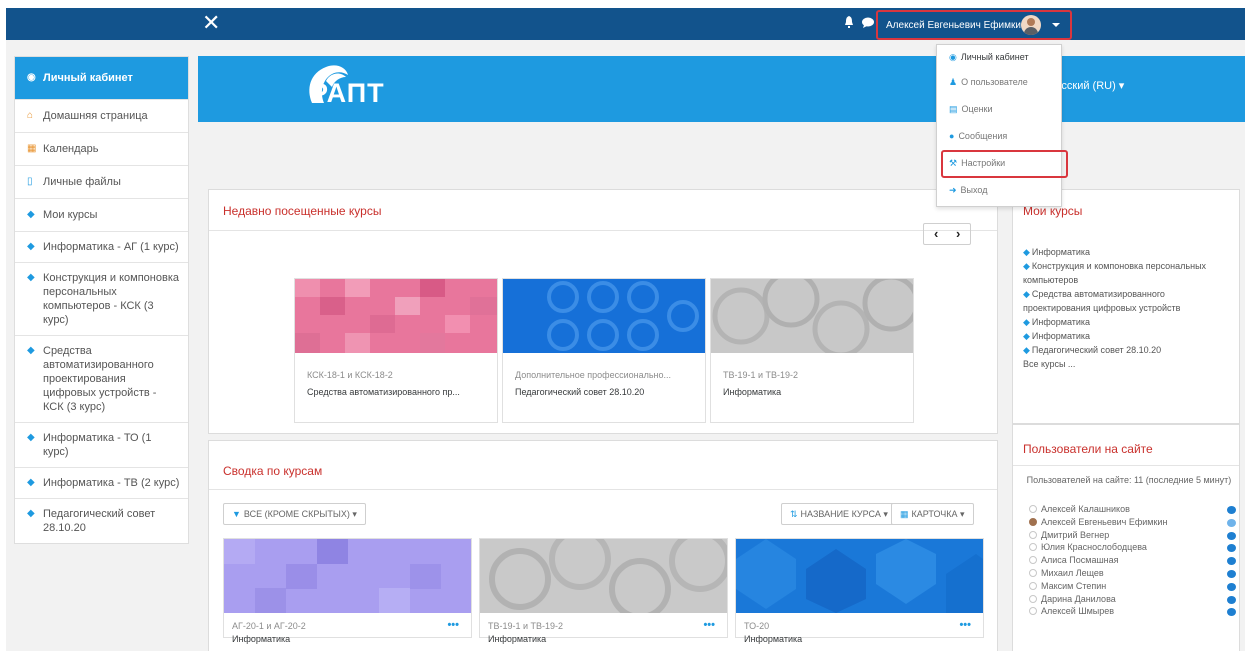 Image resolution: width=1245 pixels, height=651 pixels. I want to click on list-item: Михаил Лещев, so click(1135, 574).